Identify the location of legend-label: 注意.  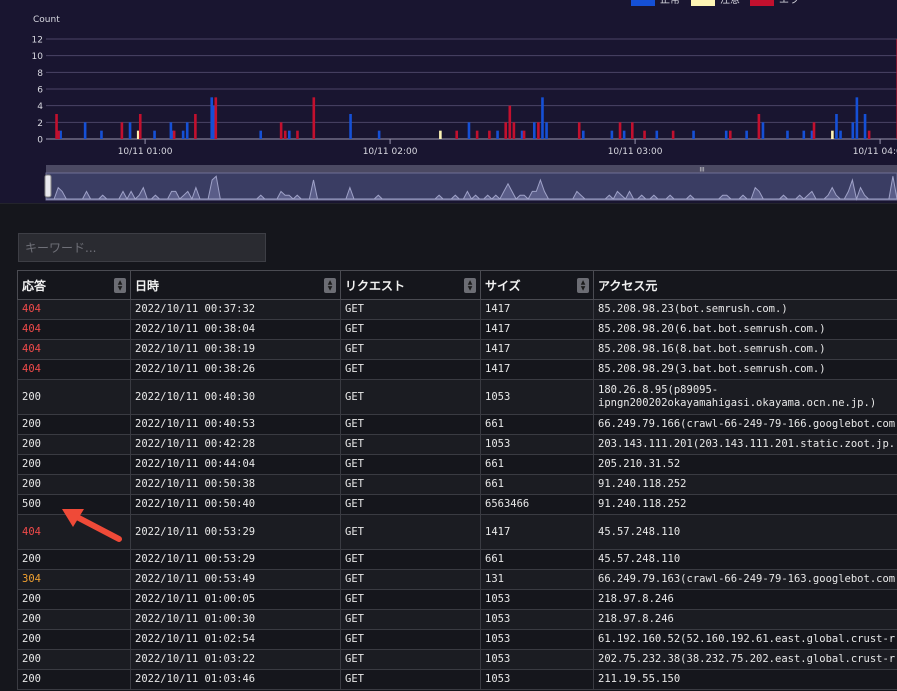
(730, 3).